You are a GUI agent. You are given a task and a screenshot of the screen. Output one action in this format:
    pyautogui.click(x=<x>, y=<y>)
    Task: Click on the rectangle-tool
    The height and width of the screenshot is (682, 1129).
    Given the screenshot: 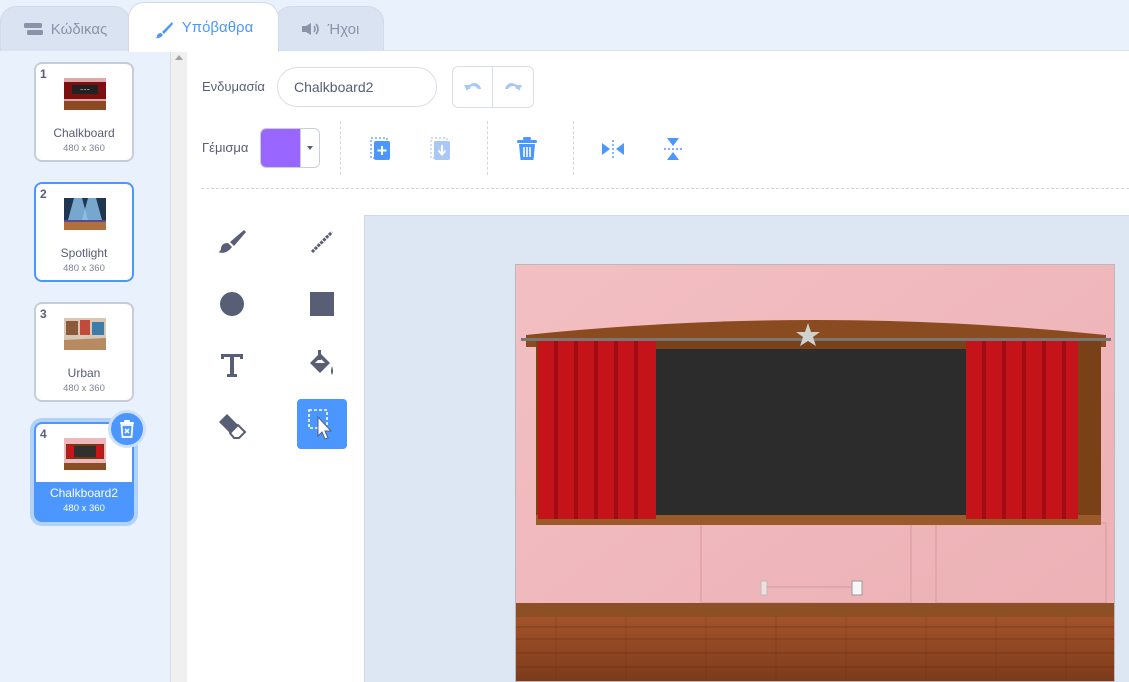 What is the action you would take?
    pyautogui.click(x=322, y=304)
    